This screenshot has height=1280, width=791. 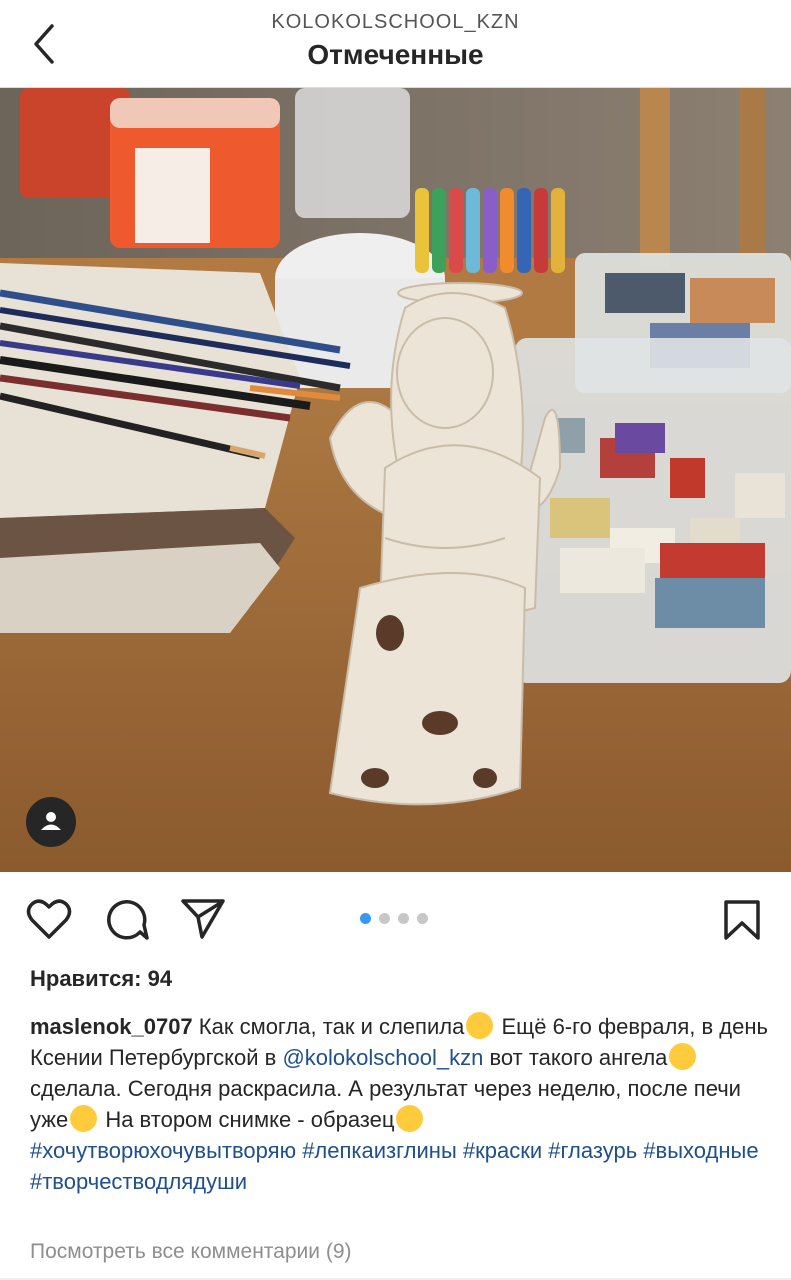 I want to click on page-title: Отмеченные, so click(x=395, y=54).